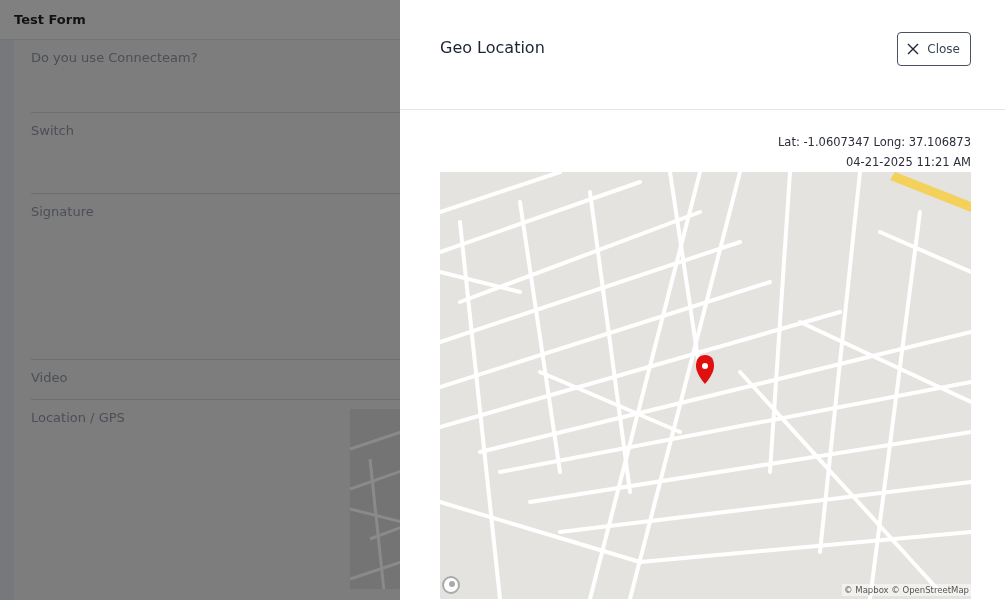 This screenshot has height=600, width=1005. What do you see at coordinates (913, 49) in the screenshot?
I see `close-icon` at bounding box center [913, 49].